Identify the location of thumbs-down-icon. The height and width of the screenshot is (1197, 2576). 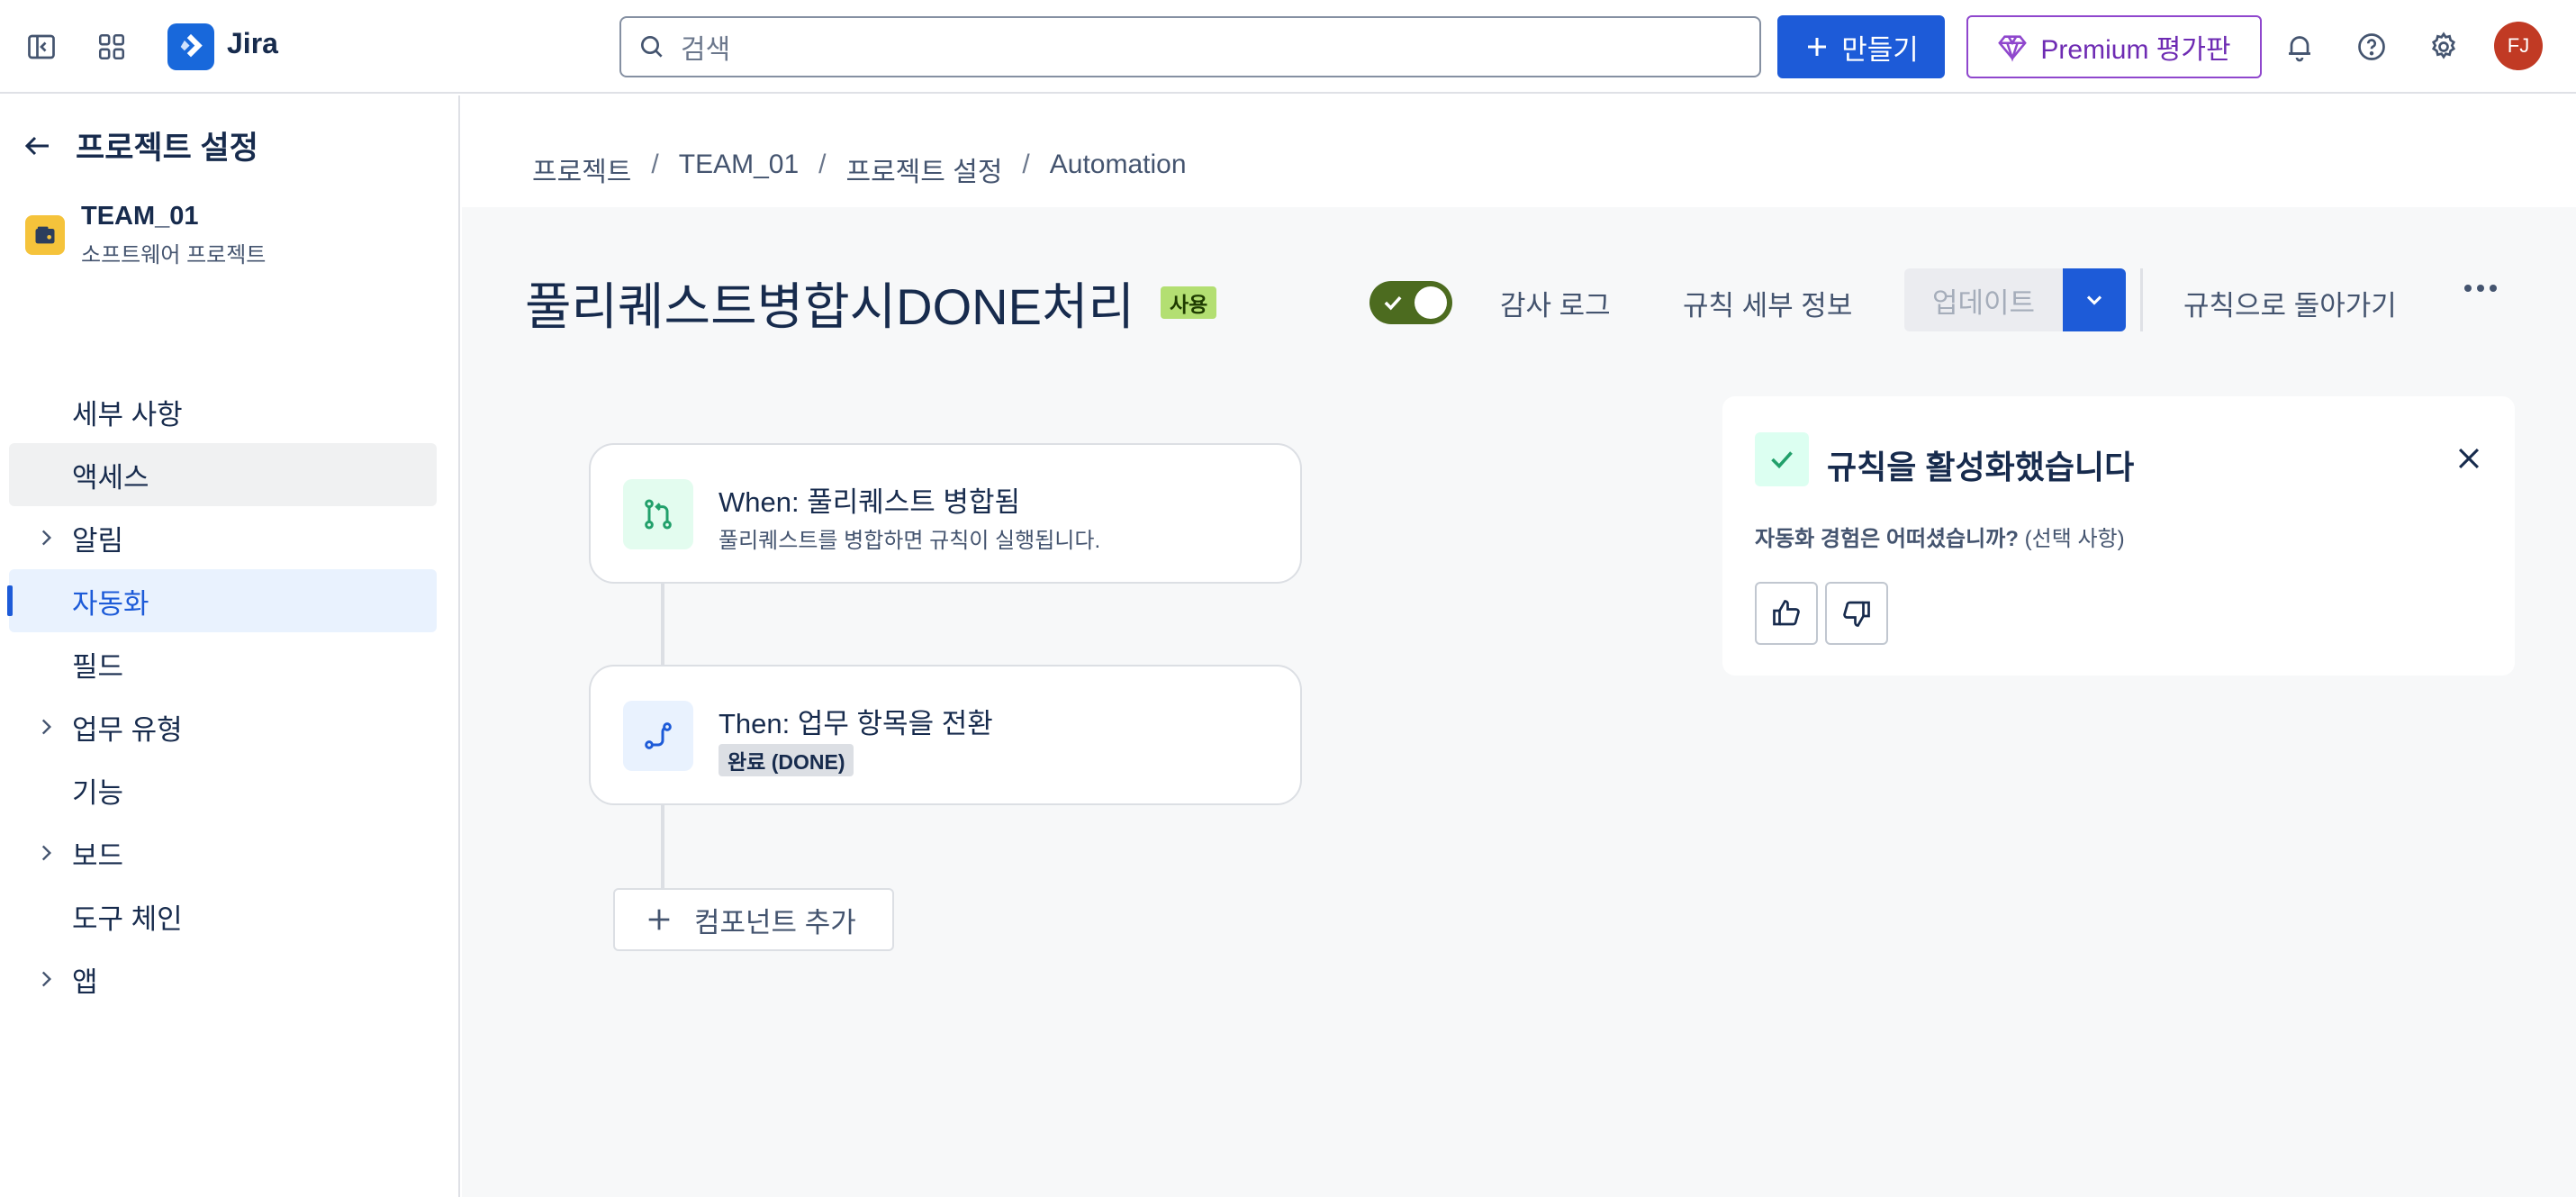
(1856, 614).